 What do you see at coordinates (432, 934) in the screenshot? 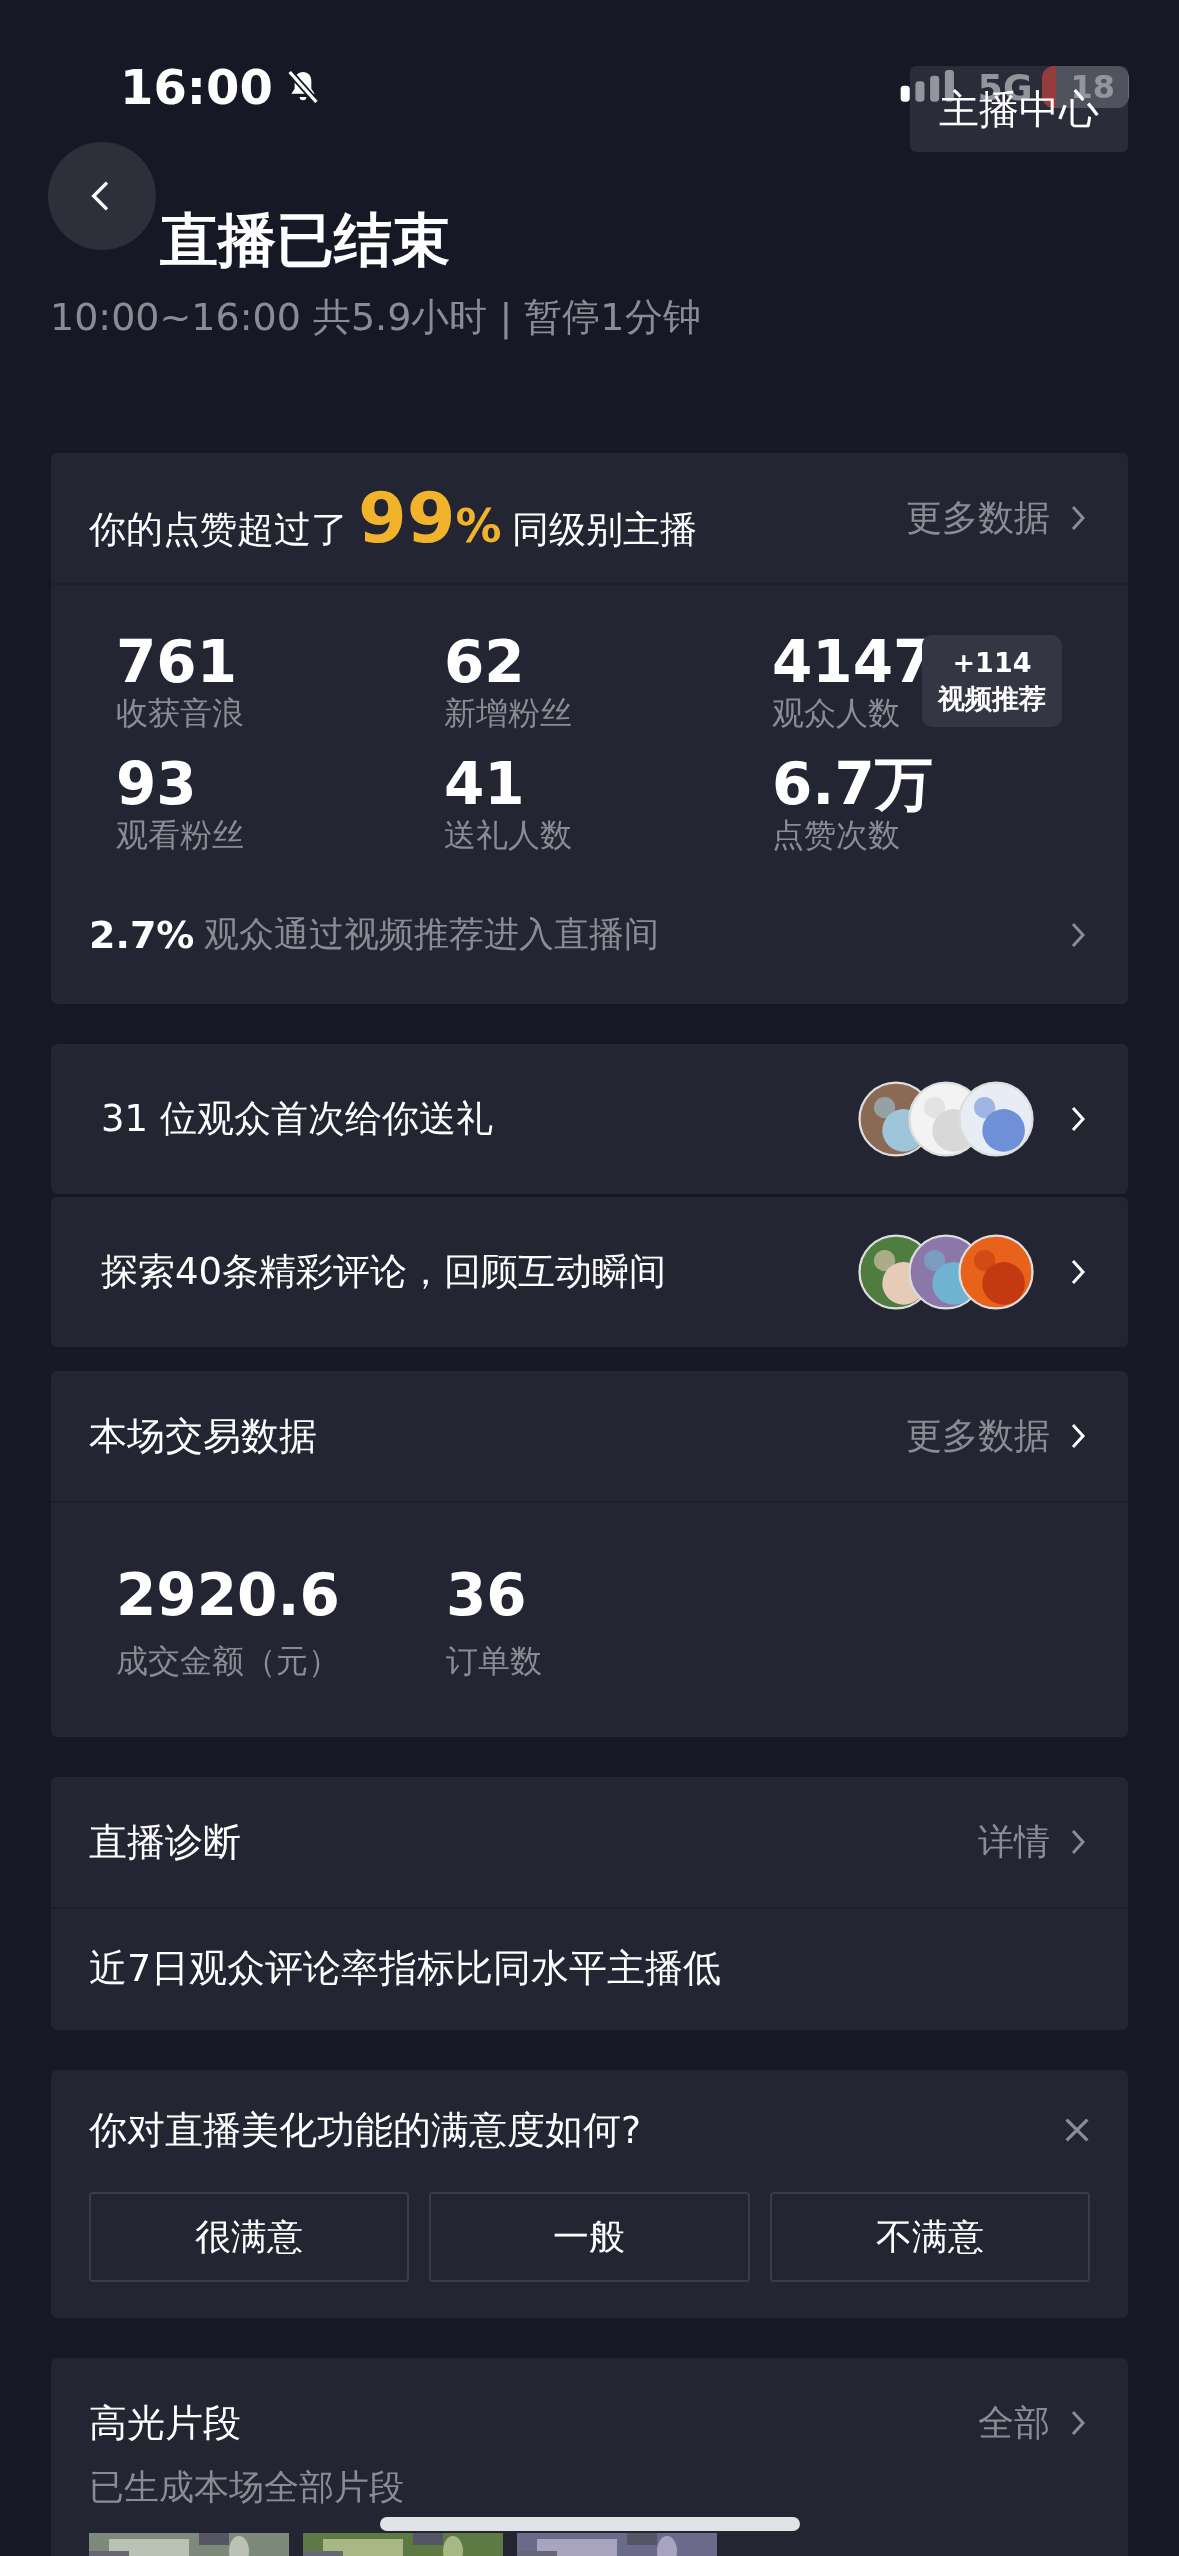
I see `recommend-text: 观众通过视频推荐进入直播间` at bounding box center [432, 934].